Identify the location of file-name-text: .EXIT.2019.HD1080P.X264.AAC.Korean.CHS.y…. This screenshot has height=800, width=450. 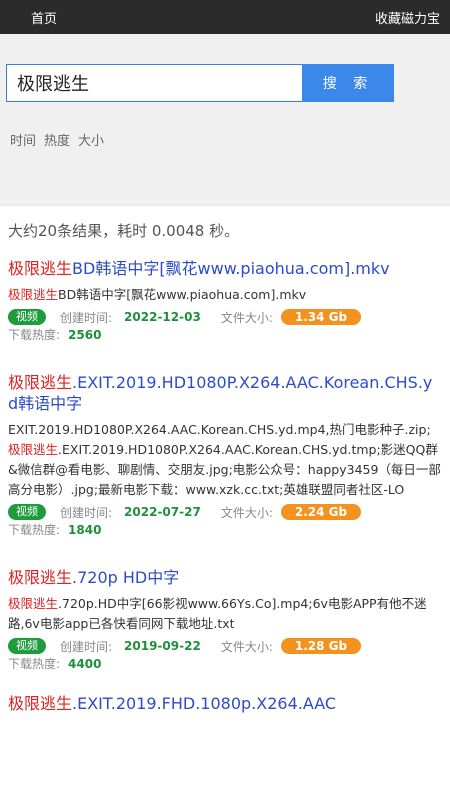
(224, 469).